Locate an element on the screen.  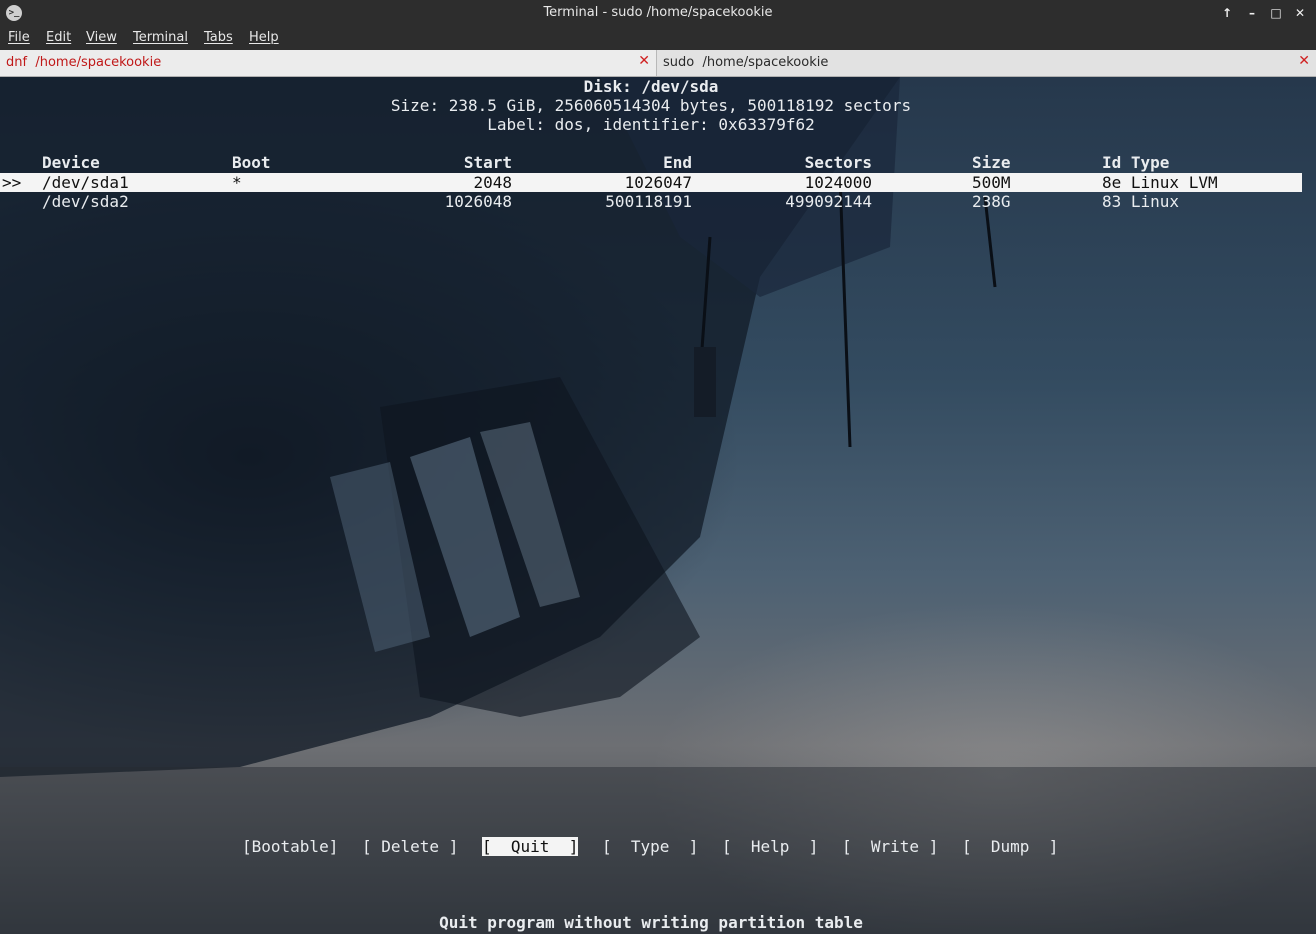
close-icon: ✕ is located at coordinates (1300, 13).